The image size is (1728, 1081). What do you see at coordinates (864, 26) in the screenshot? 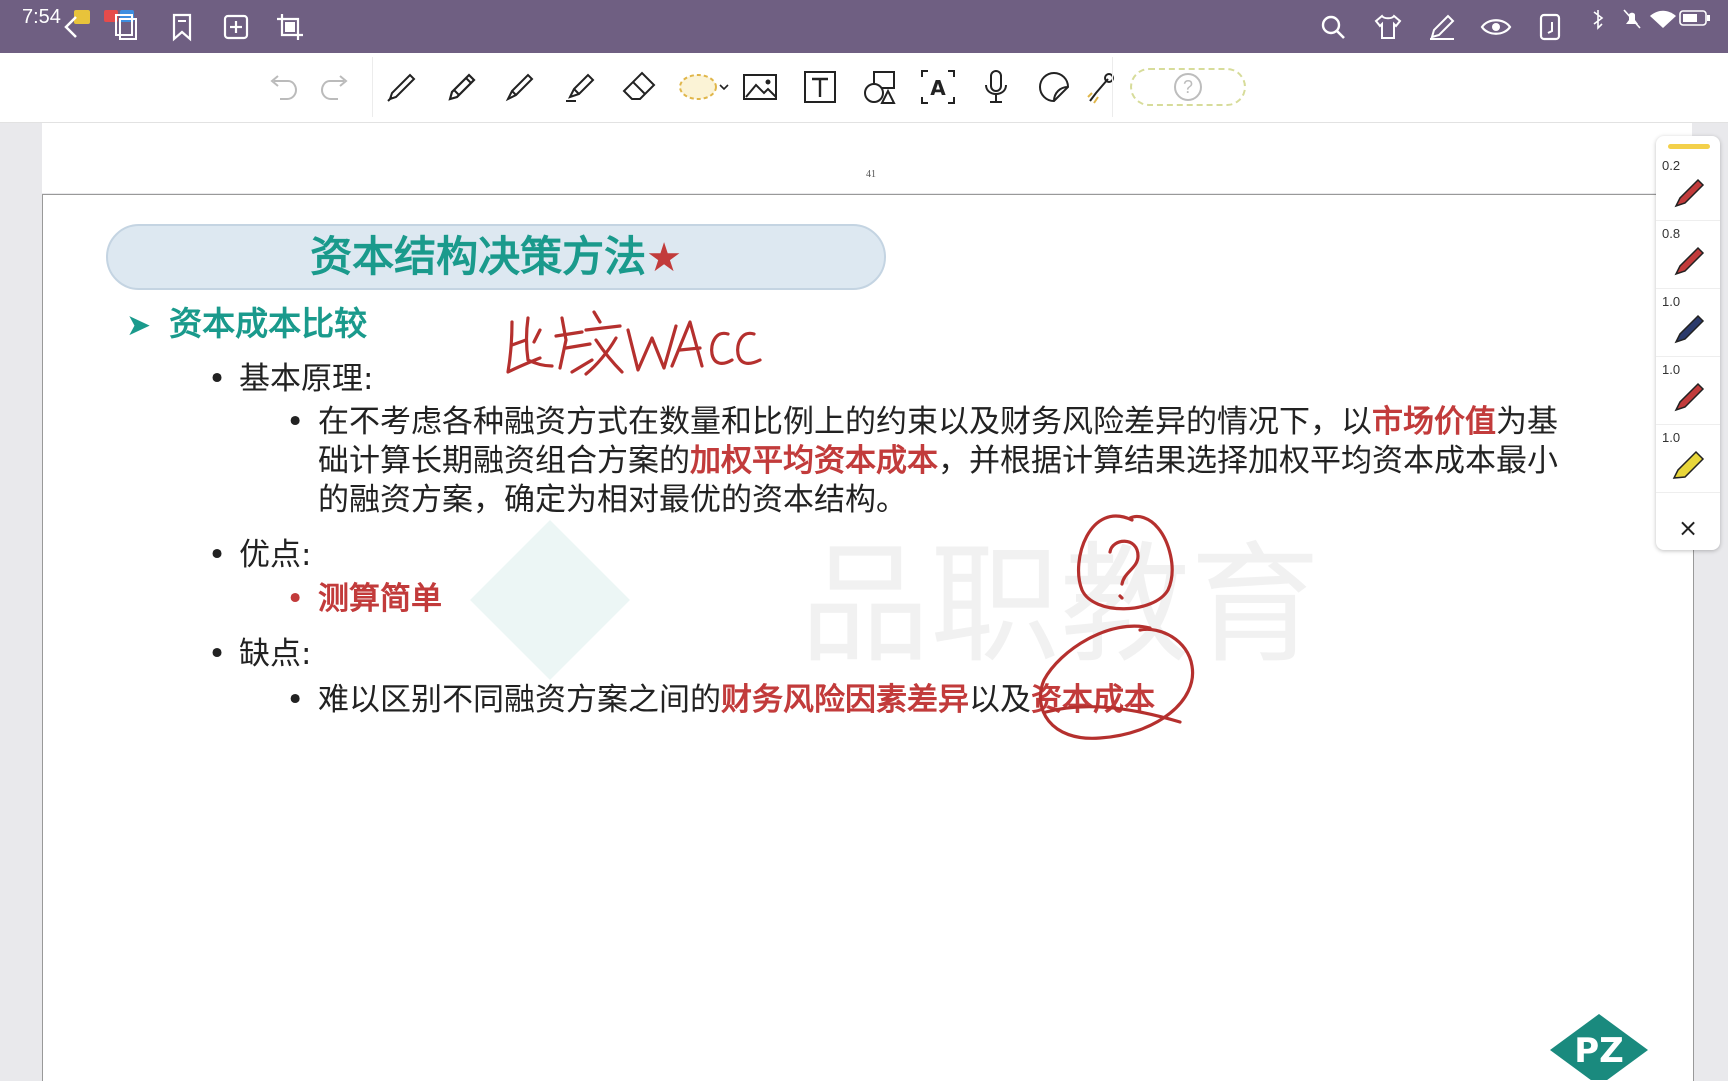
I see `status-bar: 7:54` at bounding box center [864, 26].